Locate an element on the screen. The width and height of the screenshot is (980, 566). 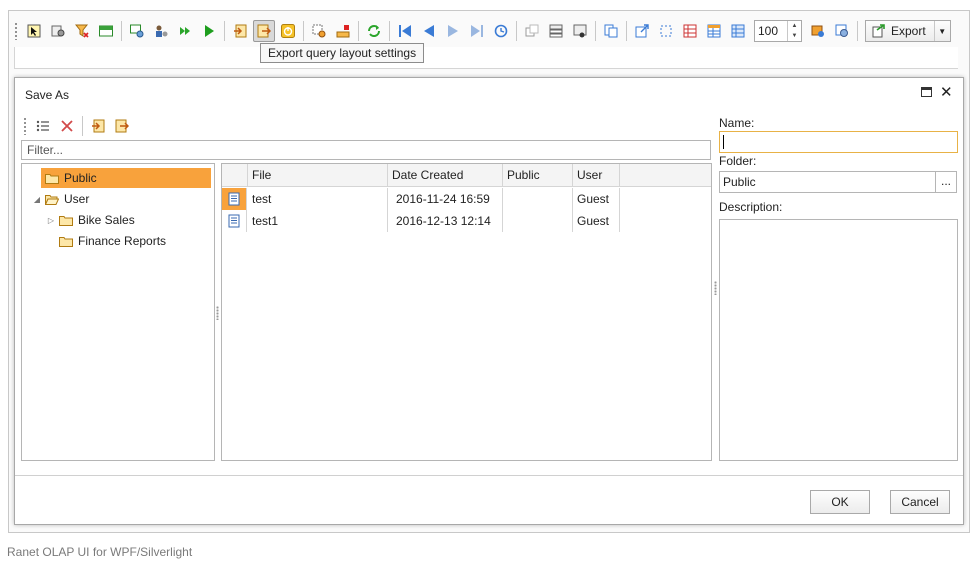
expand-button is located at coordinates (532, 31).